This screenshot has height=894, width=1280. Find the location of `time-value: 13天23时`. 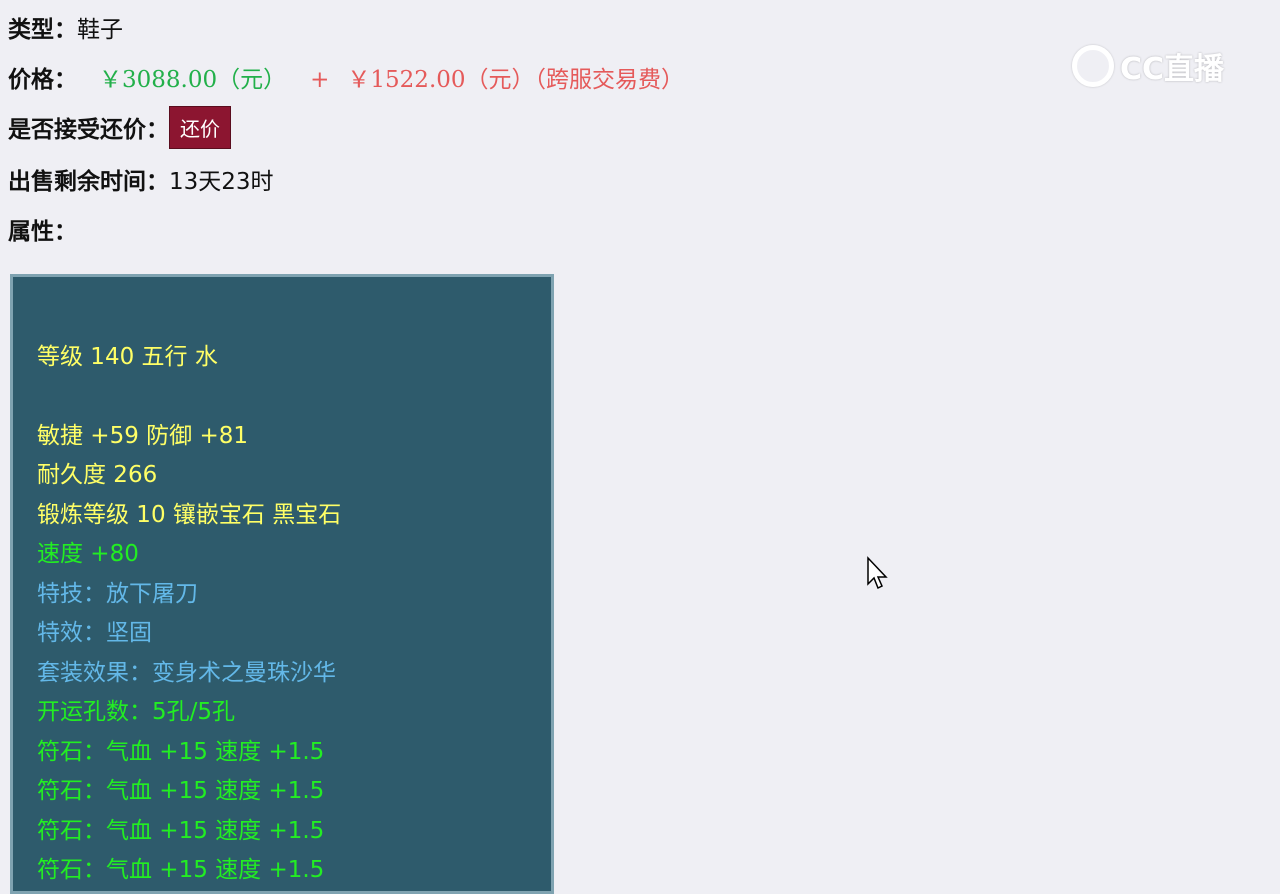

time-value: 13天23时 is located at coordinates (221, 182).